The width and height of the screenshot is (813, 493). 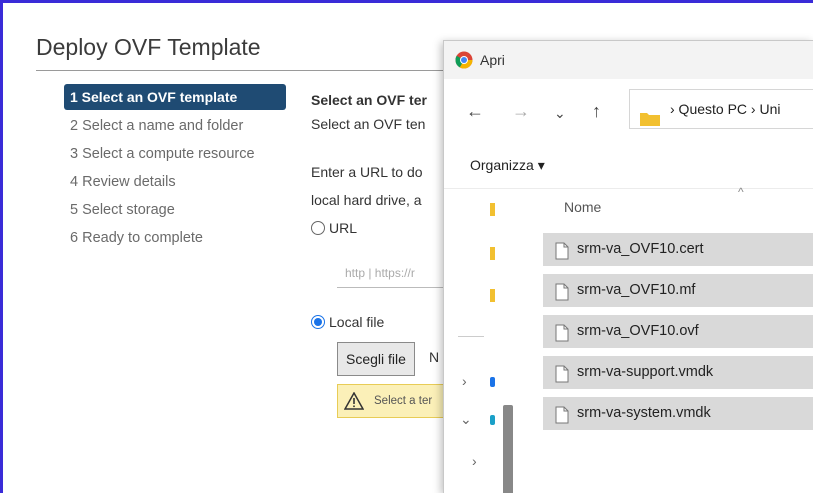 What do you see at coordinates (367, 172) in the screenshot?
I see `content-description-line1: Enter a URL to do` at bounding box center [367, 172].